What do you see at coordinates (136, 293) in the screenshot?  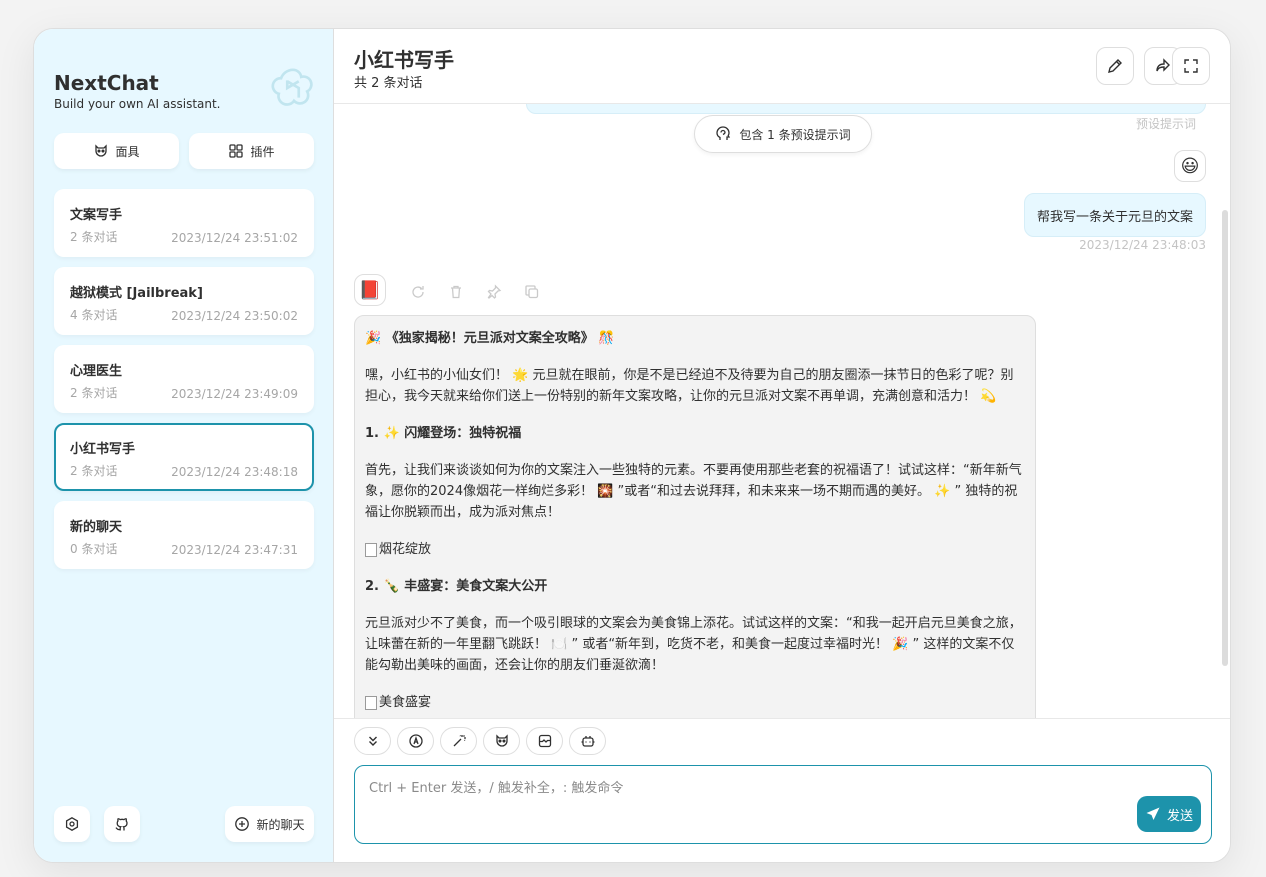 I see `chat-item-title: 越狱模式 [Jailbreak]` at bounding box center [136, 293].